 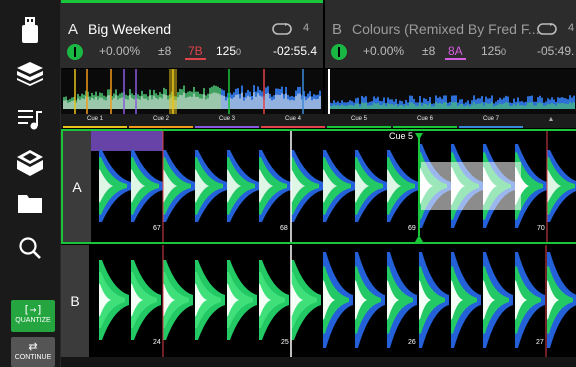 What do you see at coordinates (95, 121) in the screenshot?
I see `cue-pad-1: Cue 1` at bounding box center [95, 121].